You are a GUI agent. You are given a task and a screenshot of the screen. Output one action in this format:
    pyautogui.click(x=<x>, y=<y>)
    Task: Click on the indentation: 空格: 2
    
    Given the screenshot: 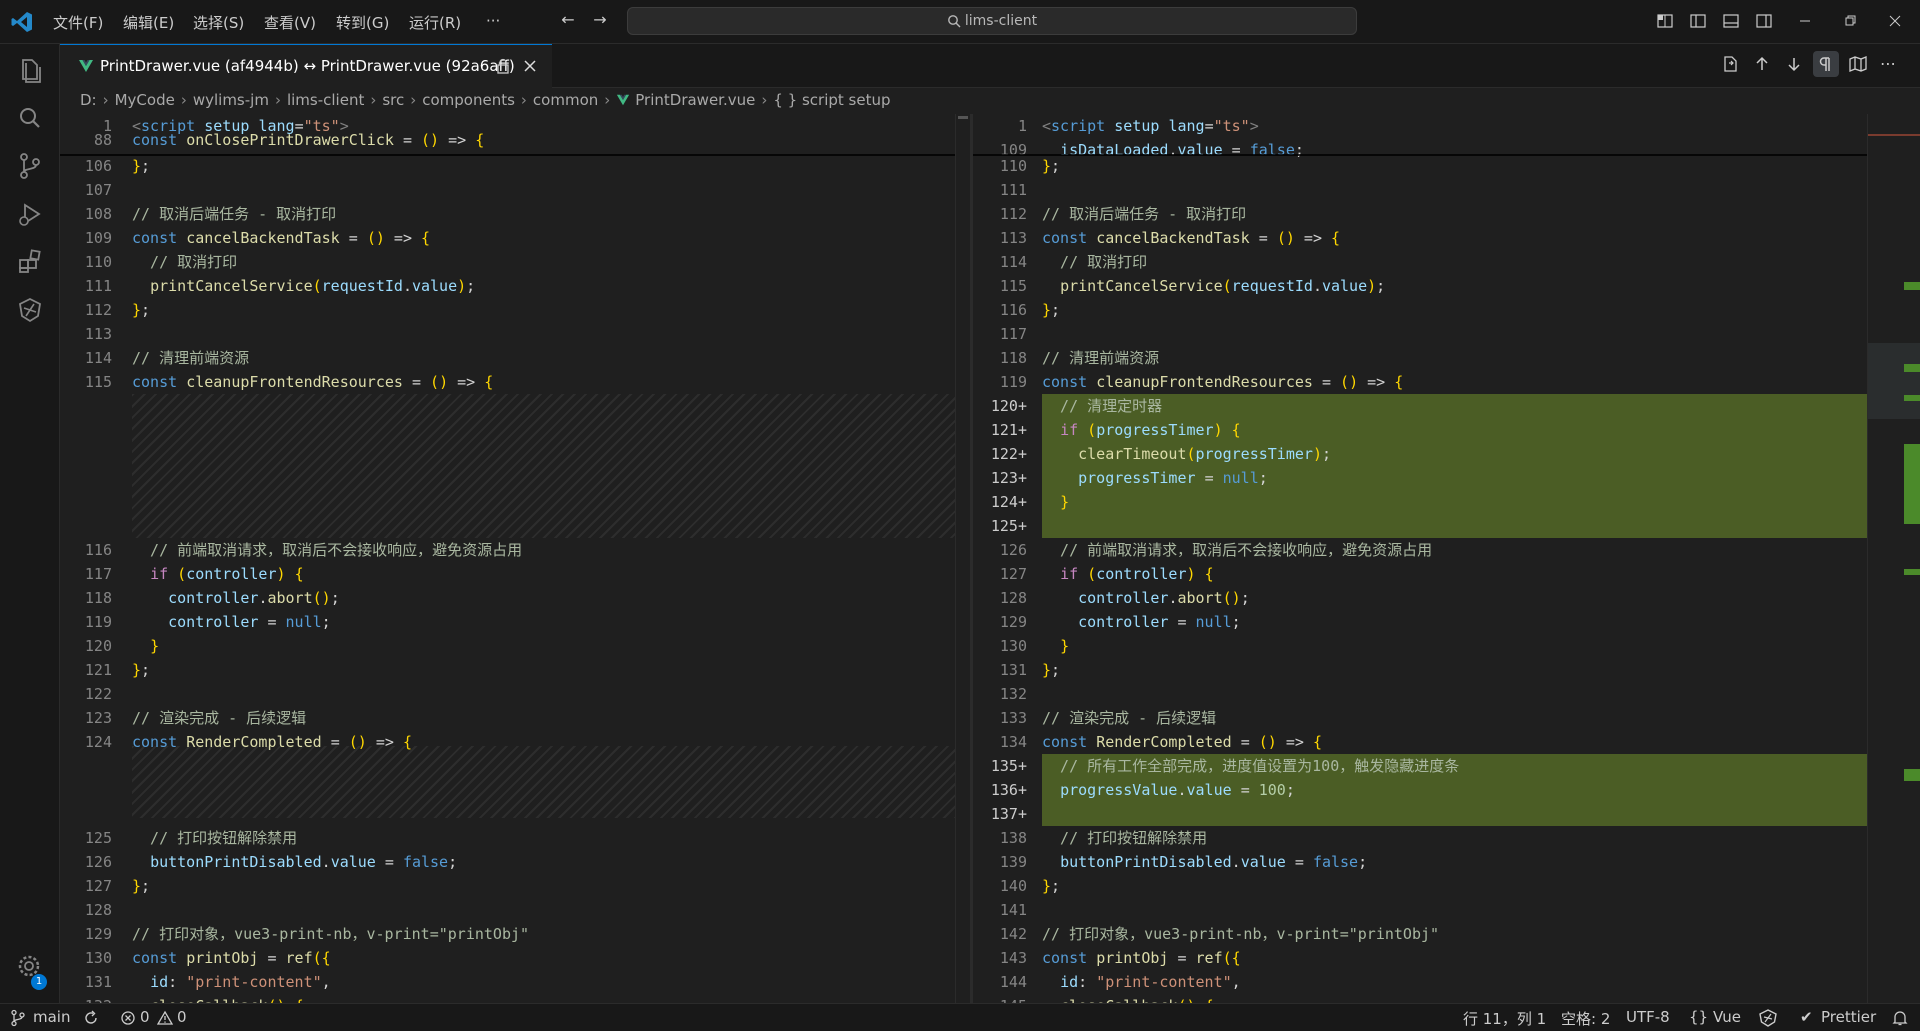 What is the action you would take?
    pyautogui.click(x=1585, y=1018)
    